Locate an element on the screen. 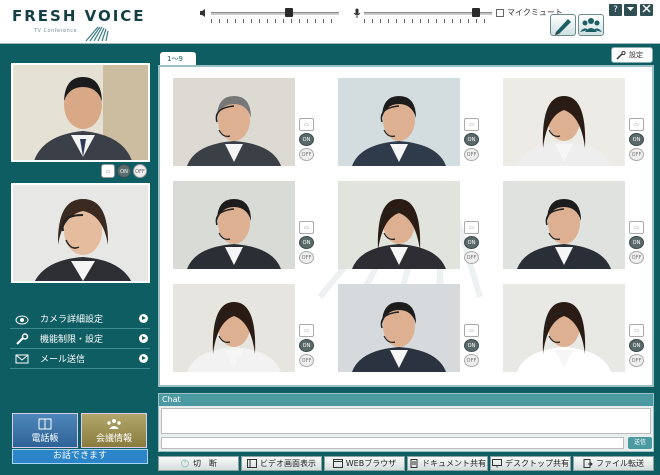 The height and width of the screenshot is (475, 660). mic-icon is located at coordinates (357, 13).